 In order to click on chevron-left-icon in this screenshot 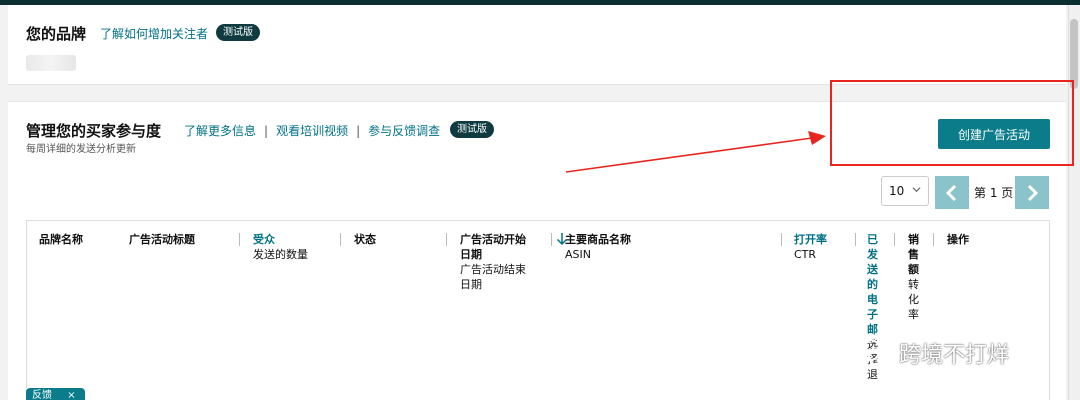, I will do `click(951, 192)`.